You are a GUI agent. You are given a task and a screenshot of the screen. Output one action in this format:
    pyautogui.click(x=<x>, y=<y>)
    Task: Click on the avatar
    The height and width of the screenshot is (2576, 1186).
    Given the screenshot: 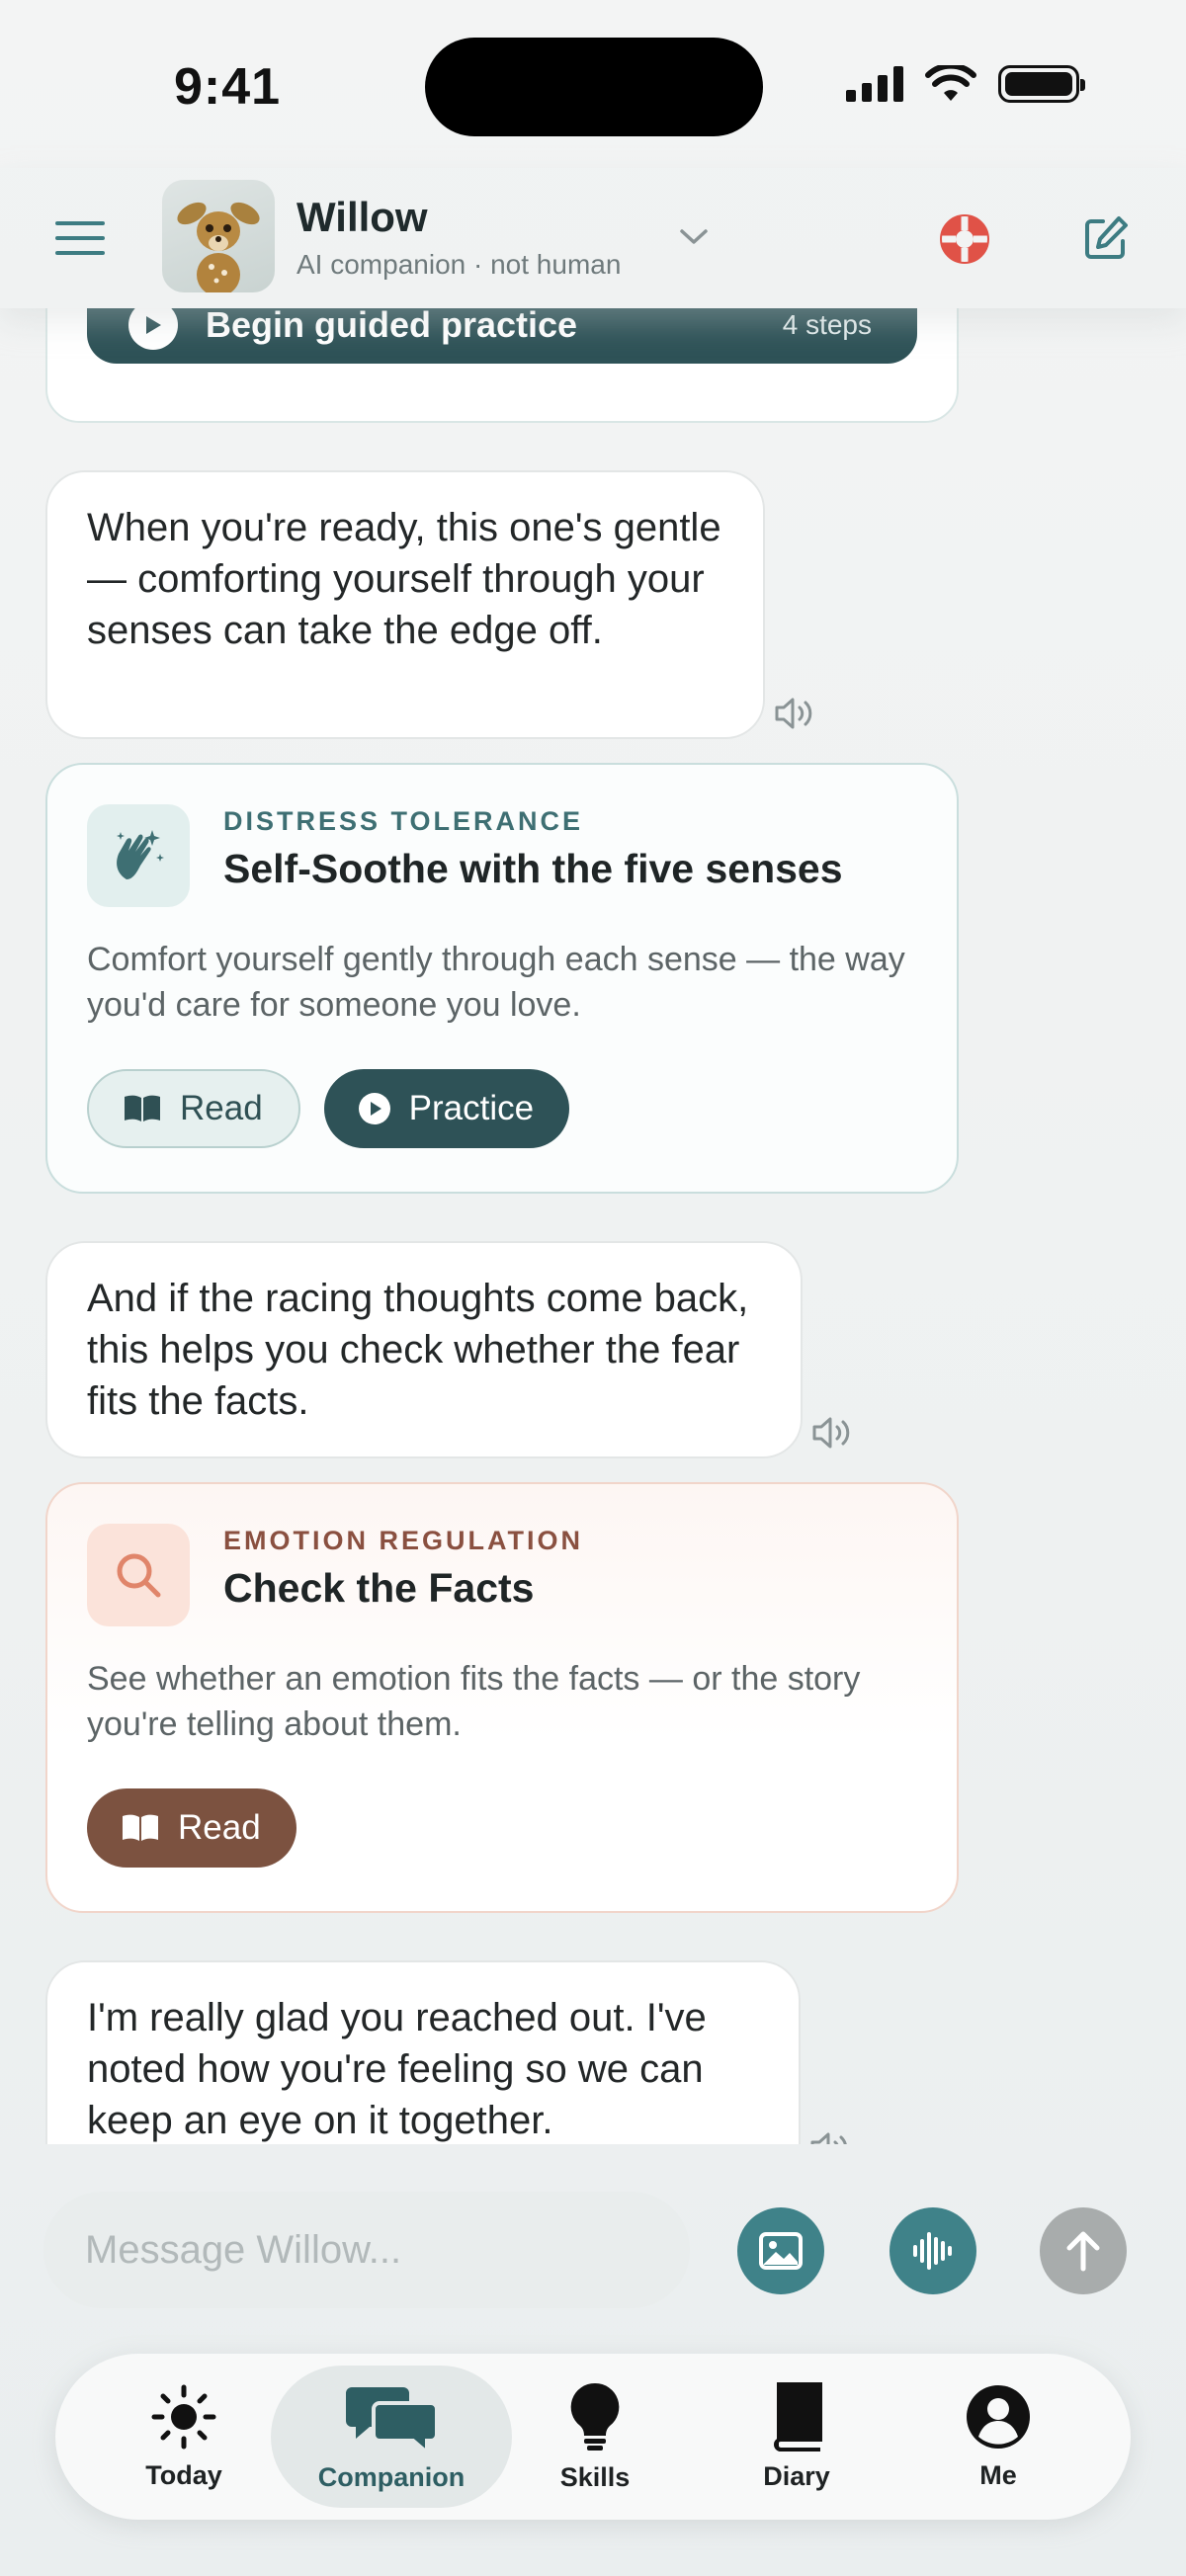 What is the action you would take?
    pyautogui.click(x=218, y=236)
    